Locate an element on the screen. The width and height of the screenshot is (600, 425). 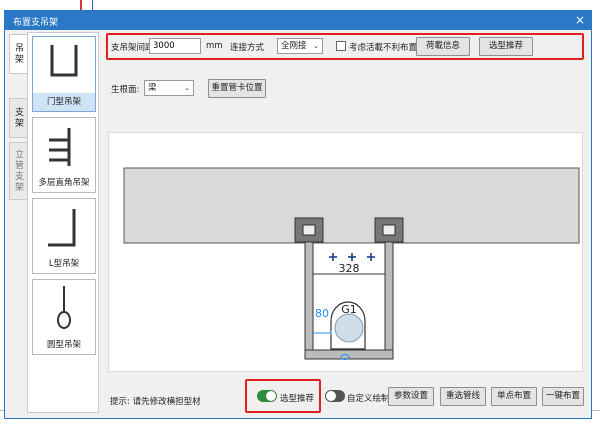
portal-hanger-icon is located at coordinates (64, 61).